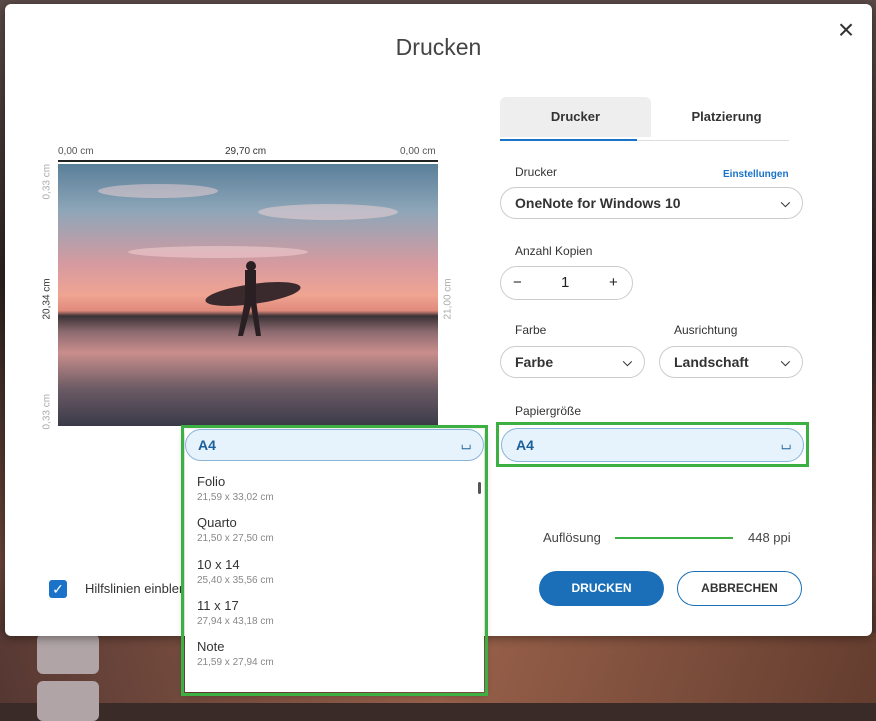 This screenshot has height=721, width=876. I want to click on tab-divider, so click(713, 140).